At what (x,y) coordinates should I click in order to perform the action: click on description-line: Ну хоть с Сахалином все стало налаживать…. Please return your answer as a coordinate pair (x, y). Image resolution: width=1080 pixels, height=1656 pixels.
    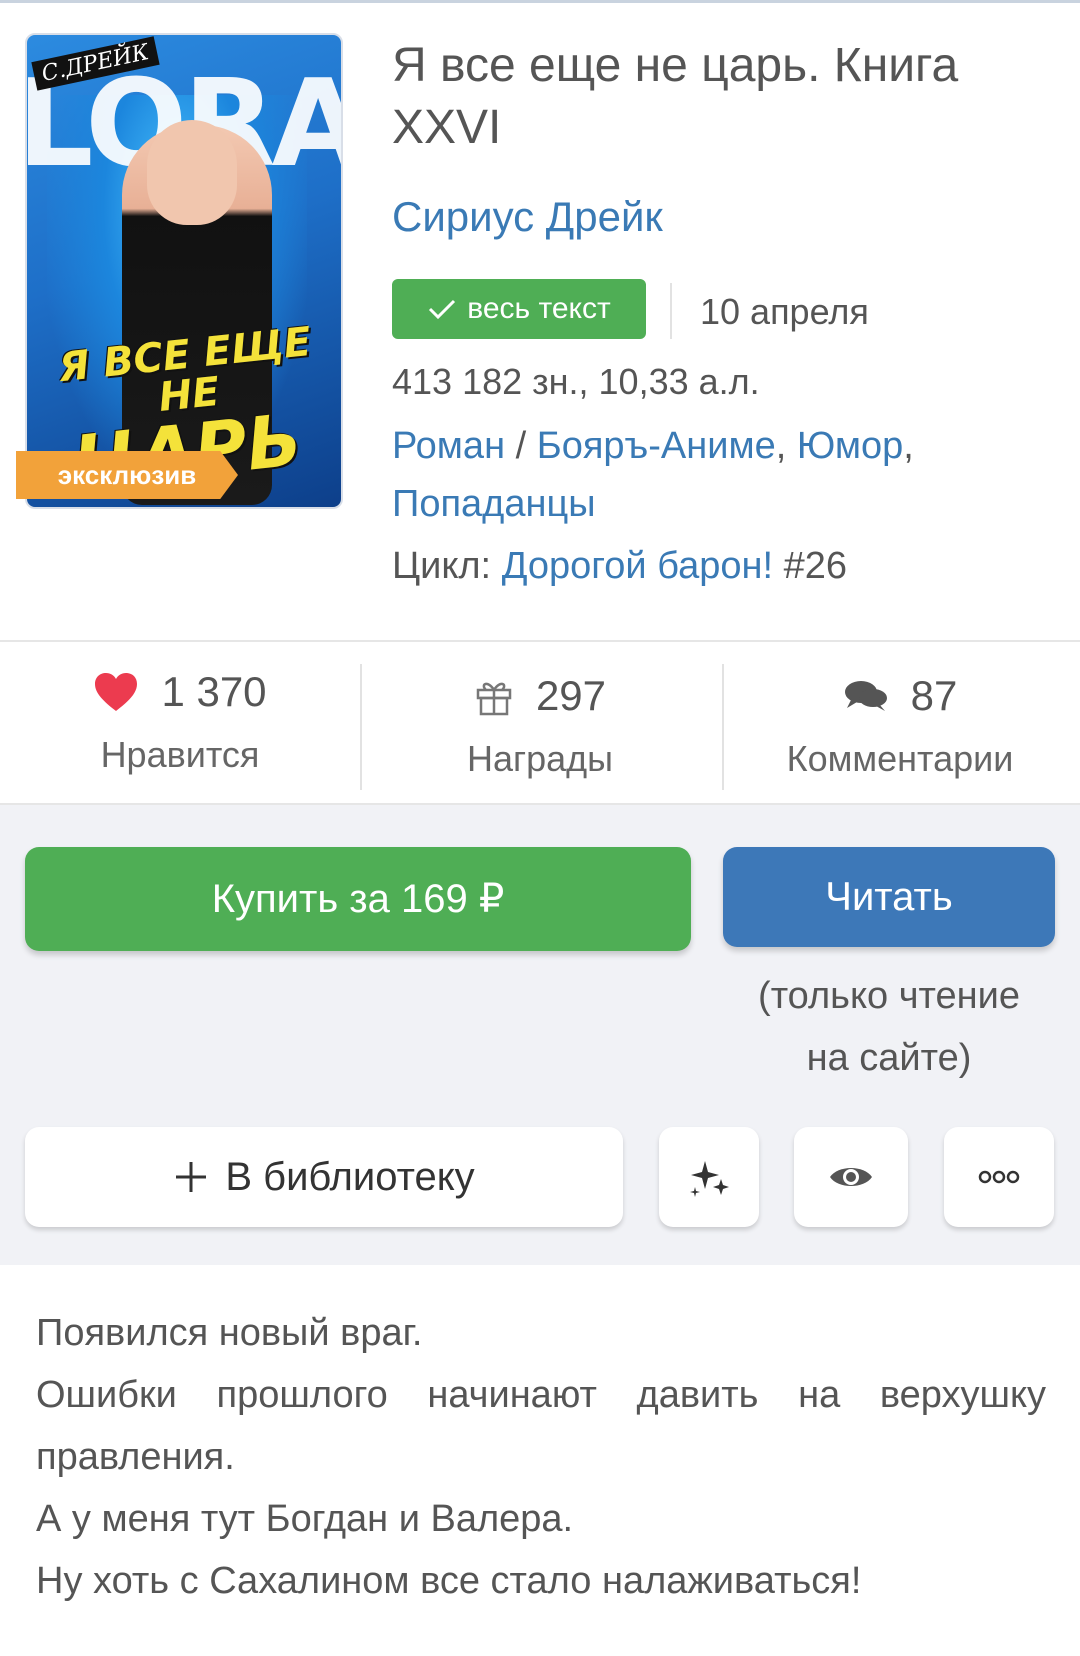
    Looking at the image, I should click on (449, 1581).